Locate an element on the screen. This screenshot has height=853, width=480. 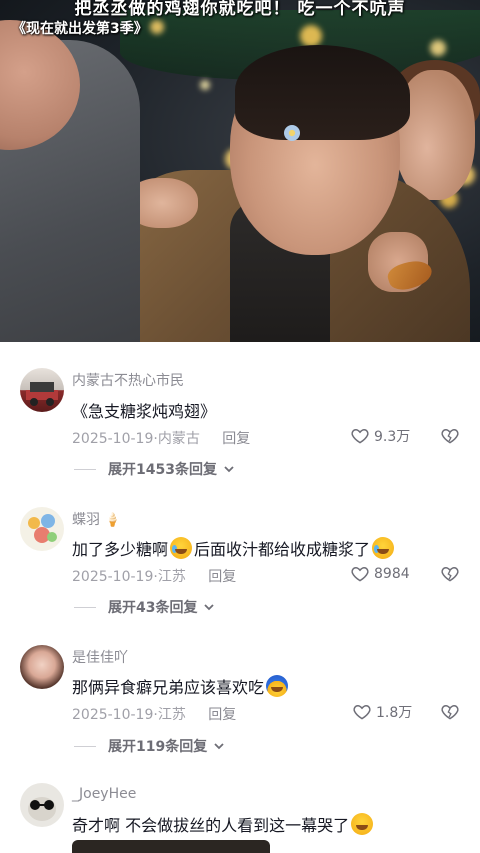
like-count: 1.8万 is located at coordinates (394, 713).